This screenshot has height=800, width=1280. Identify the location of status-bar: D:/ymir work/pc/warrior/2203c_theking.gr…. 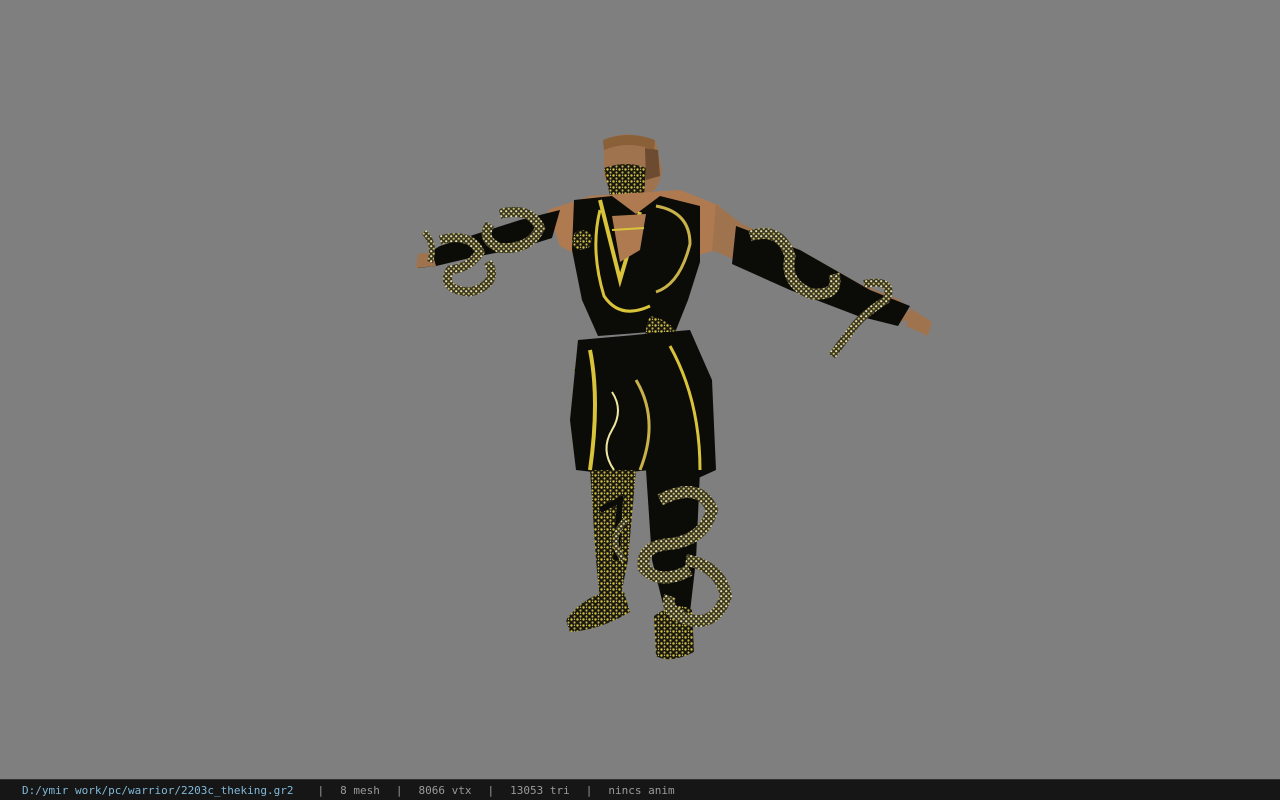
(640, 789).